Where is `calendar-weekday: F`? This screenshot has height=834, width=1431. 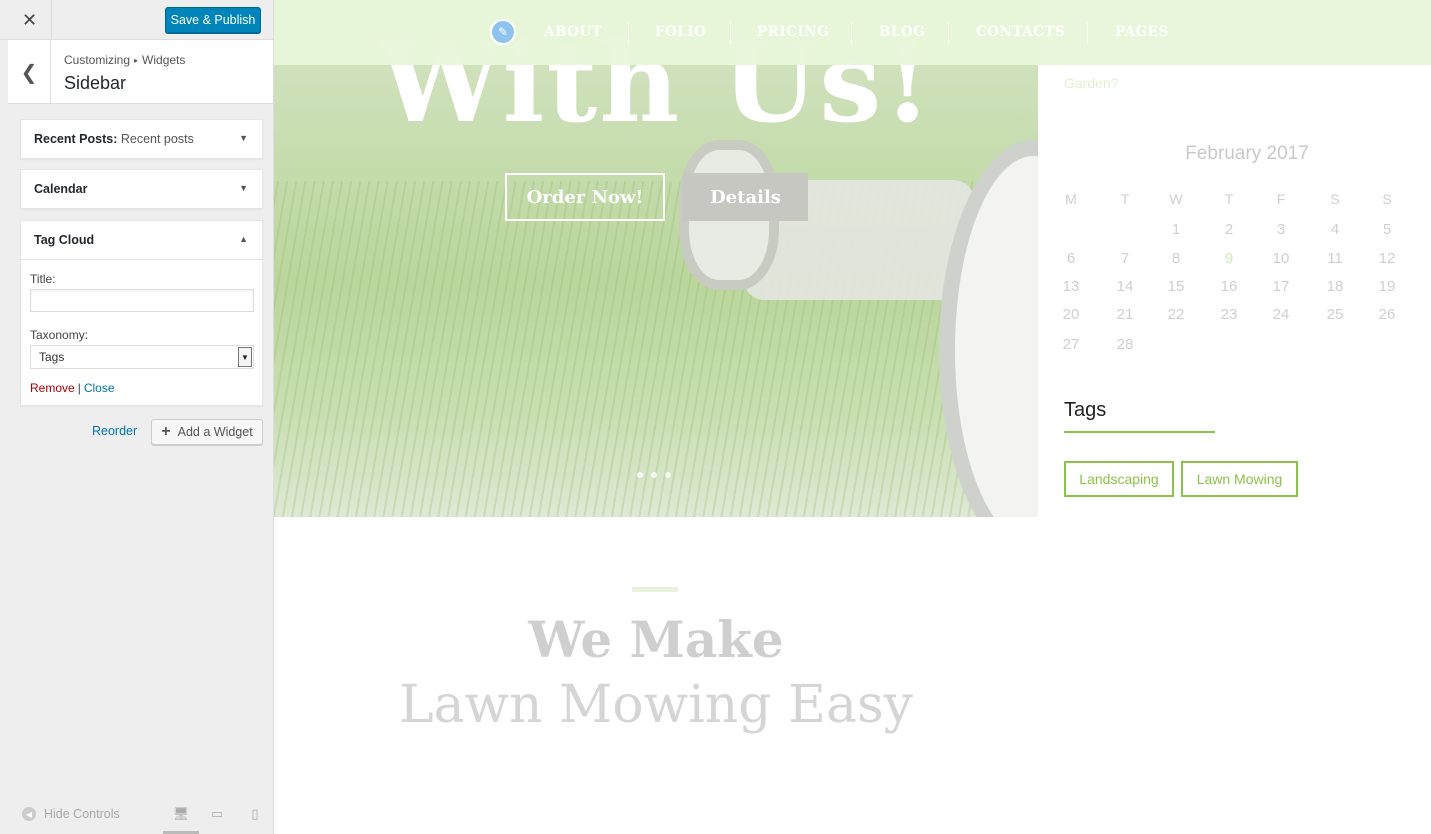
calendar-weekday: F is located at coordinates (1281, 199).